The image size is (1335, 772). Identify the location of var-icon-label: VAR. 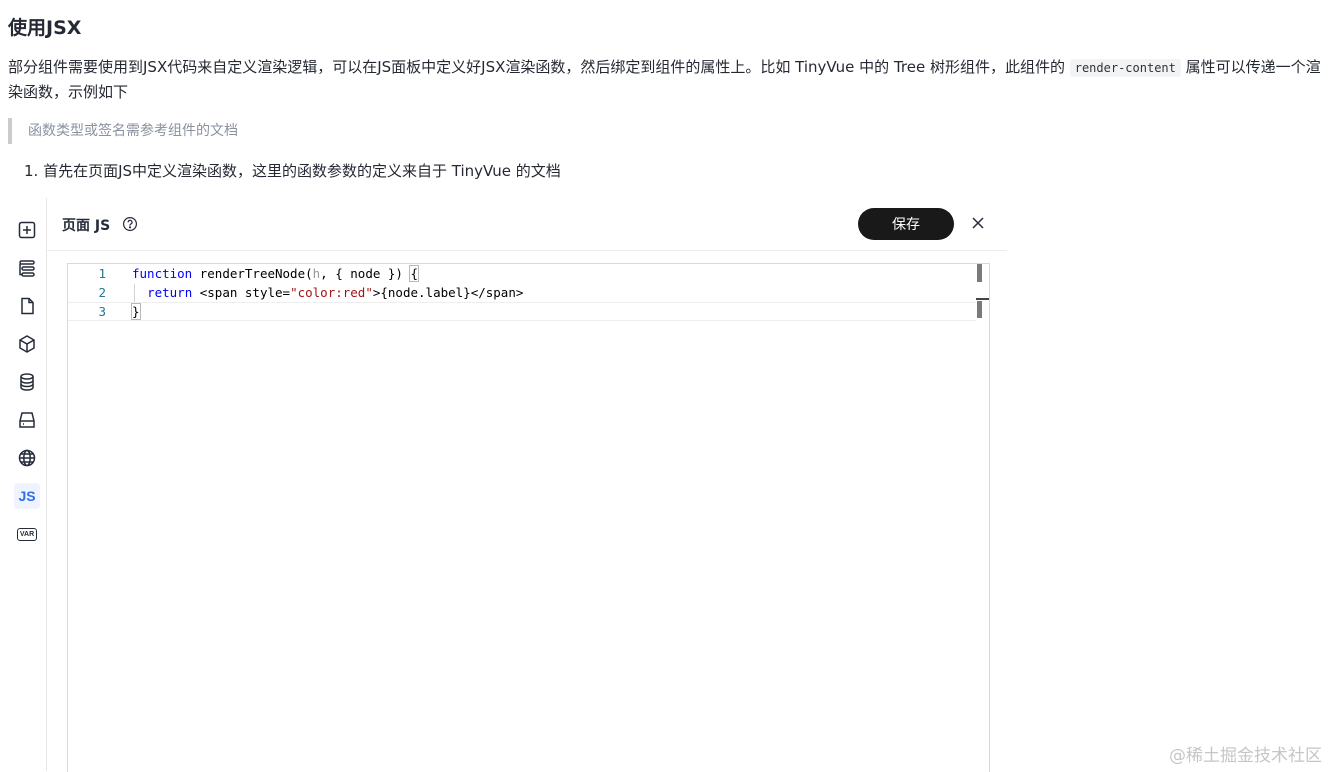
(27, 534).